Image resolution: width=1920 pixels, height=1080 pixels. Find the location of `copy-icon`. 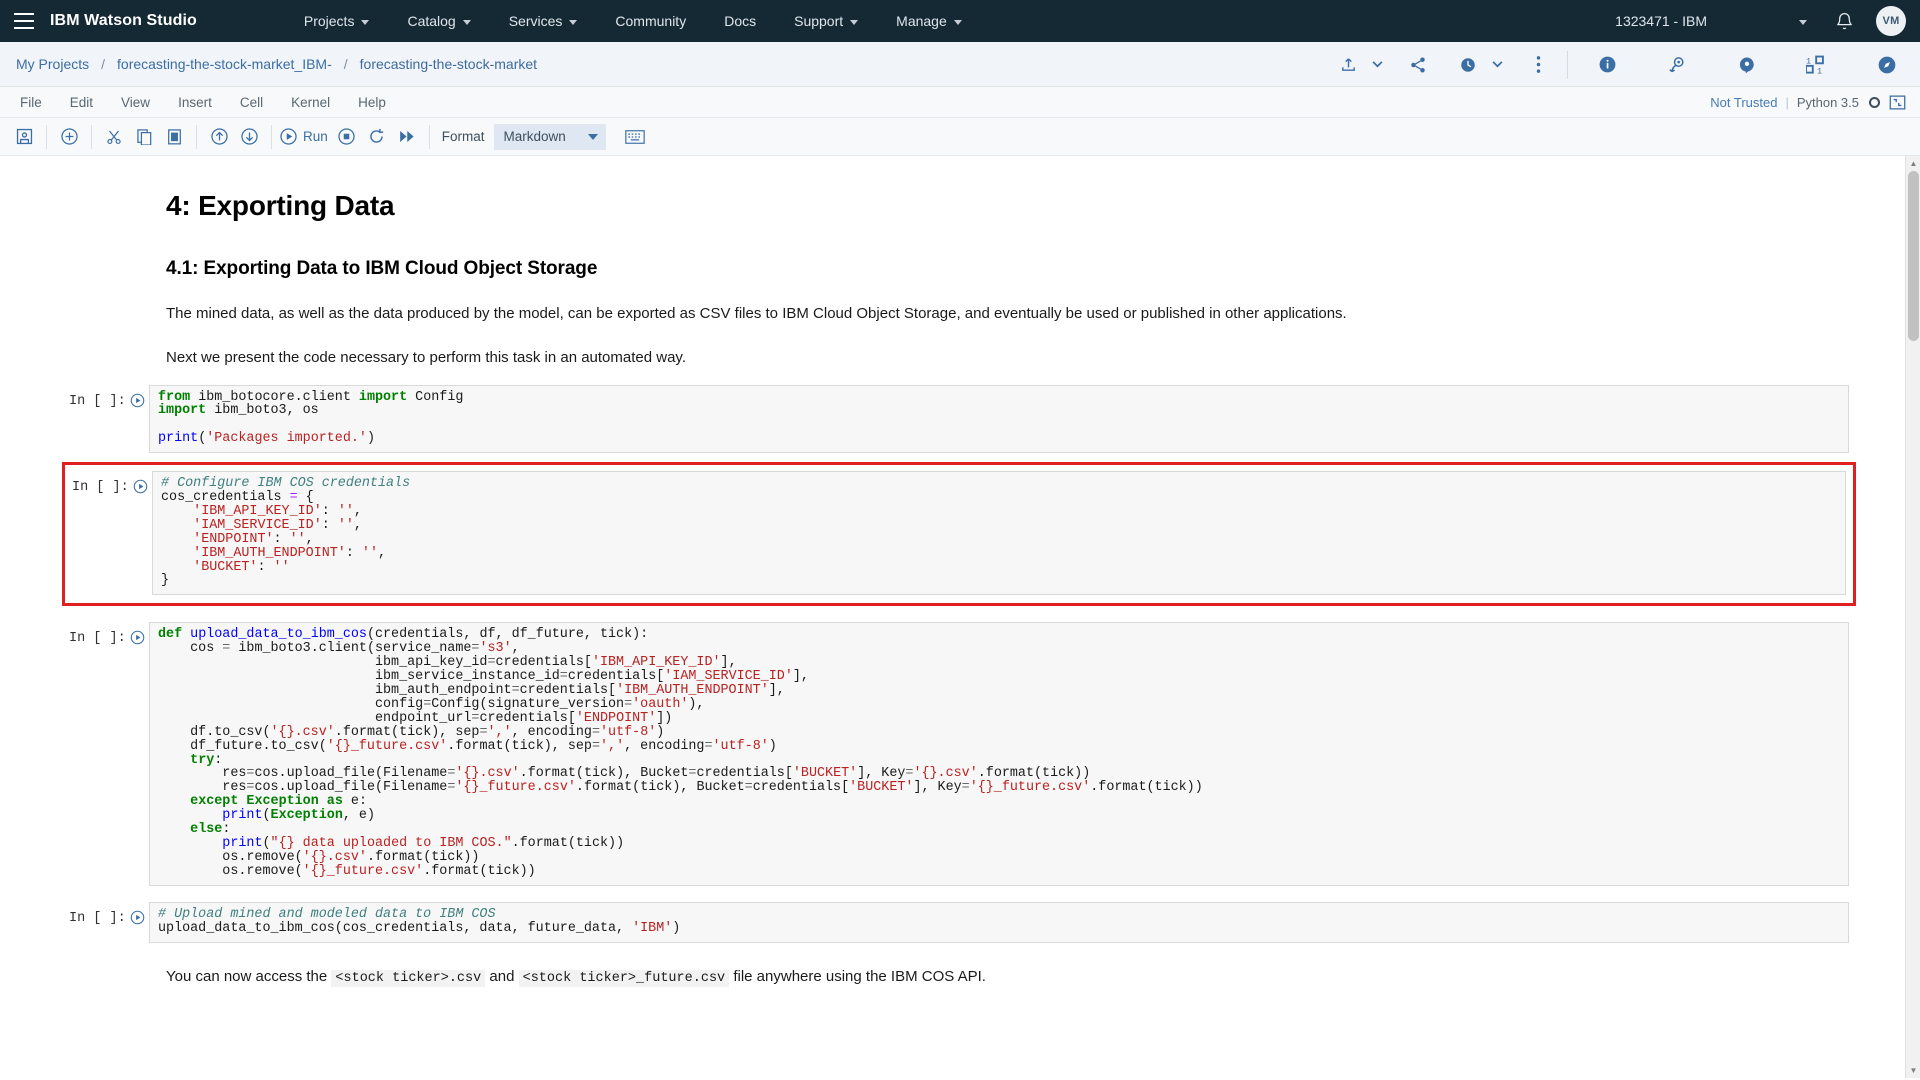

copy-icon is located at coordinates (144, 137).